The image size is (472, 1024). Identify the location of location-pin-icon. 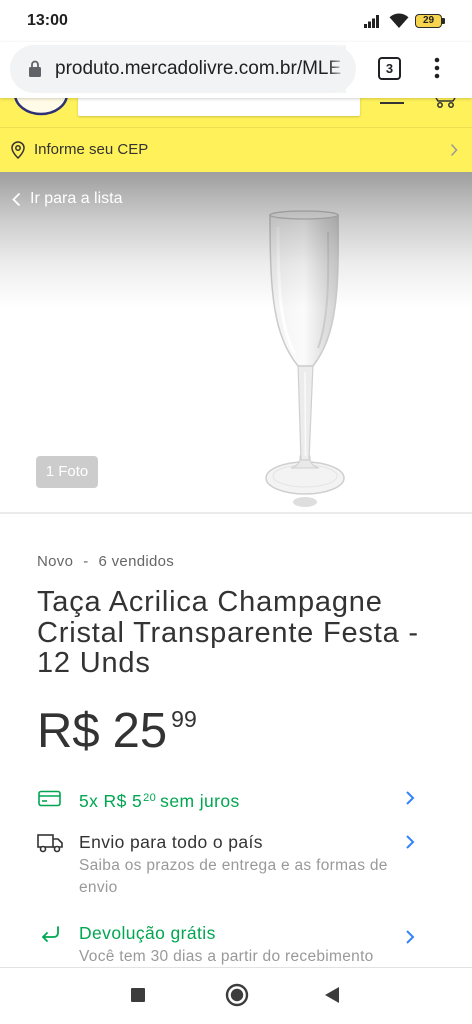
(18, 150).